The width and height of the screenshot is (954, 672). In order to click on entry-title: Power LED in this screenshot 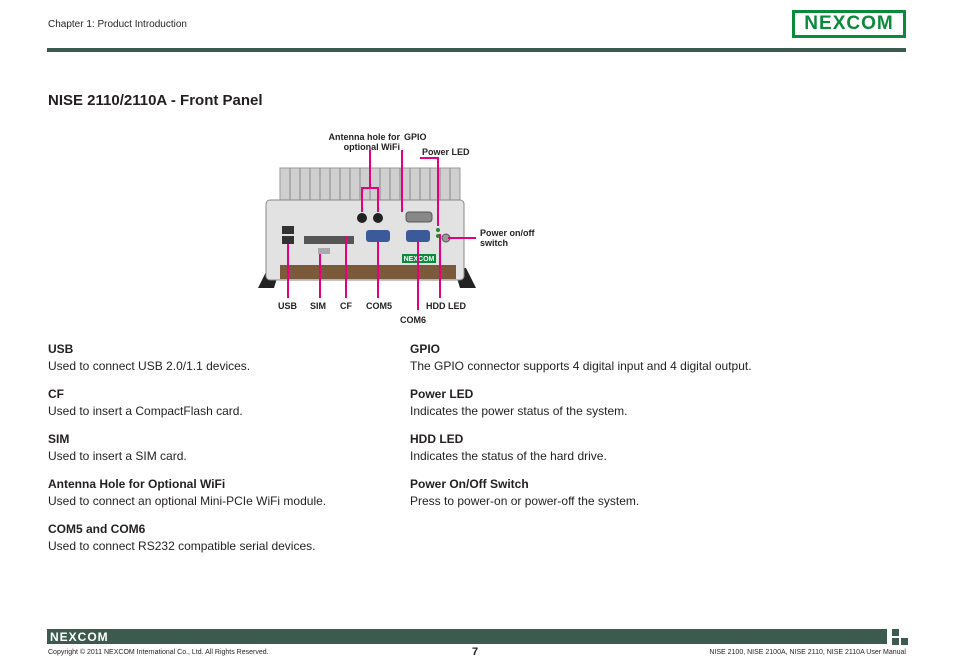, I will do `click(442, 394)`.